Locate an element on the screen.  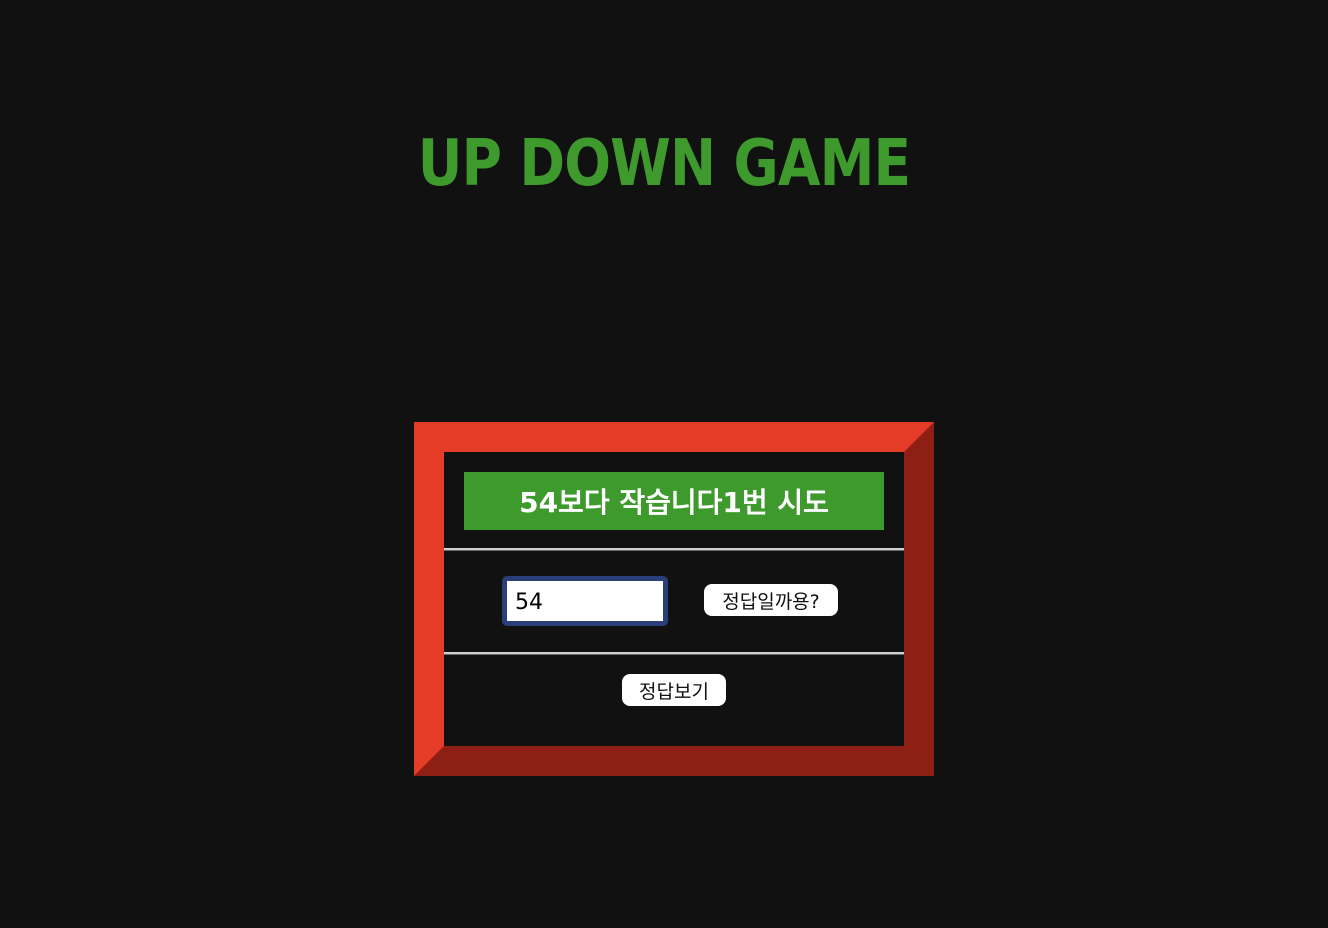
reveal-answer-button: 정답보기 is located at coordinates (674, 690).